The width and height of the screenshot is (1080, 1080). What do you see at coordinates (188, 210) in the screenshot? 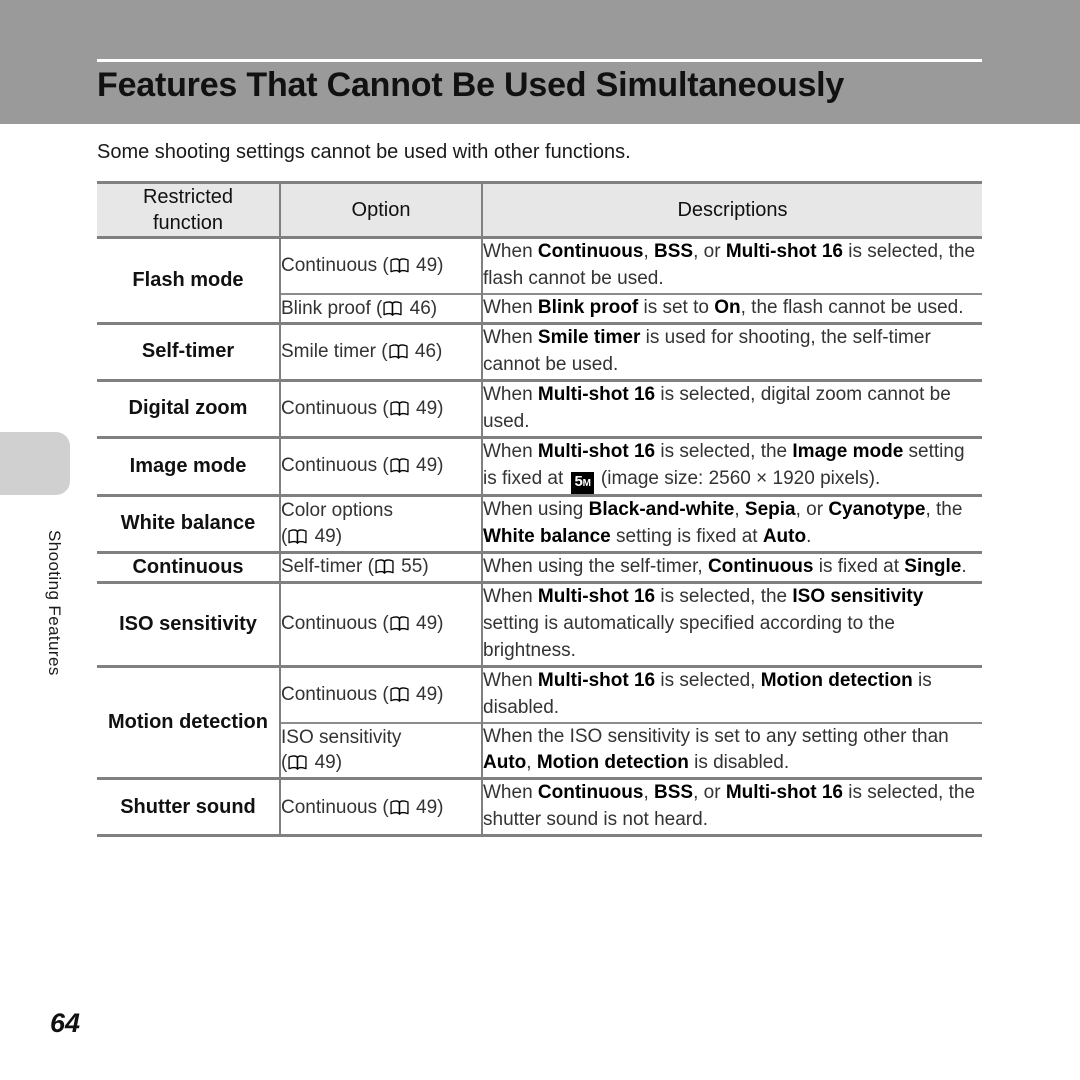
I see `column-header-restricted-function: Restricted function` at bounding box center [188, 210].